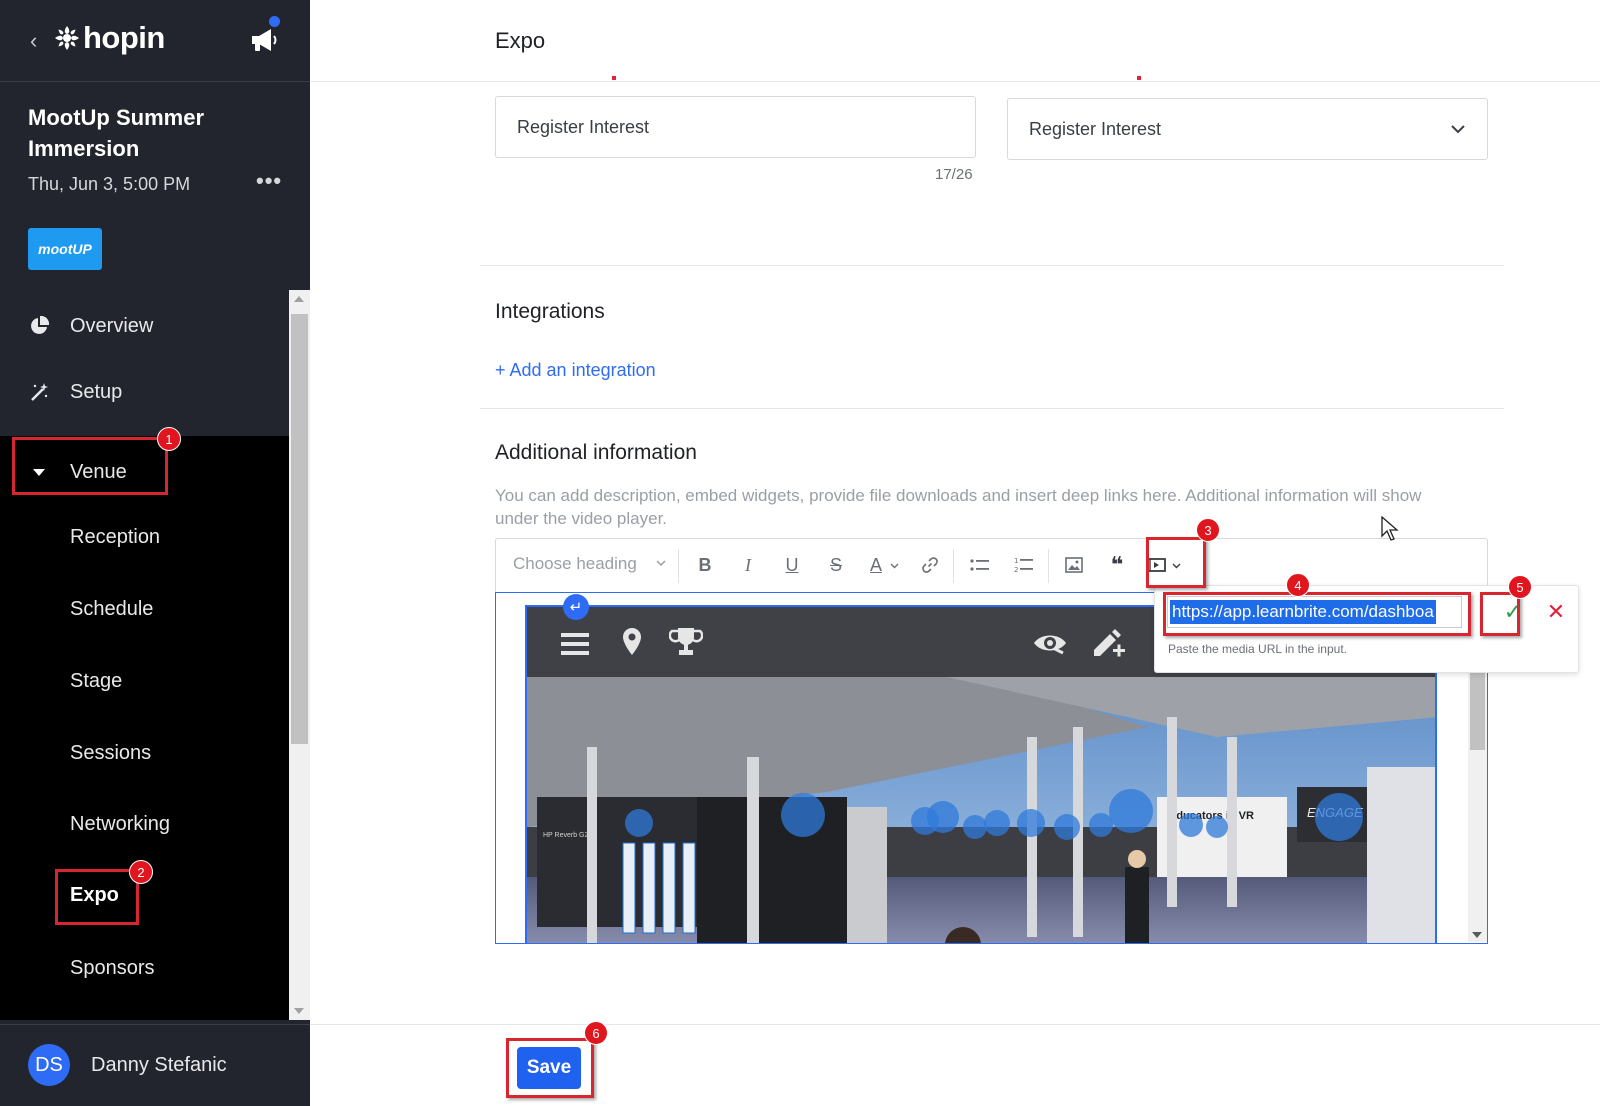  I want to click on add-integration-link: + Add an integration, so click(575, 370).